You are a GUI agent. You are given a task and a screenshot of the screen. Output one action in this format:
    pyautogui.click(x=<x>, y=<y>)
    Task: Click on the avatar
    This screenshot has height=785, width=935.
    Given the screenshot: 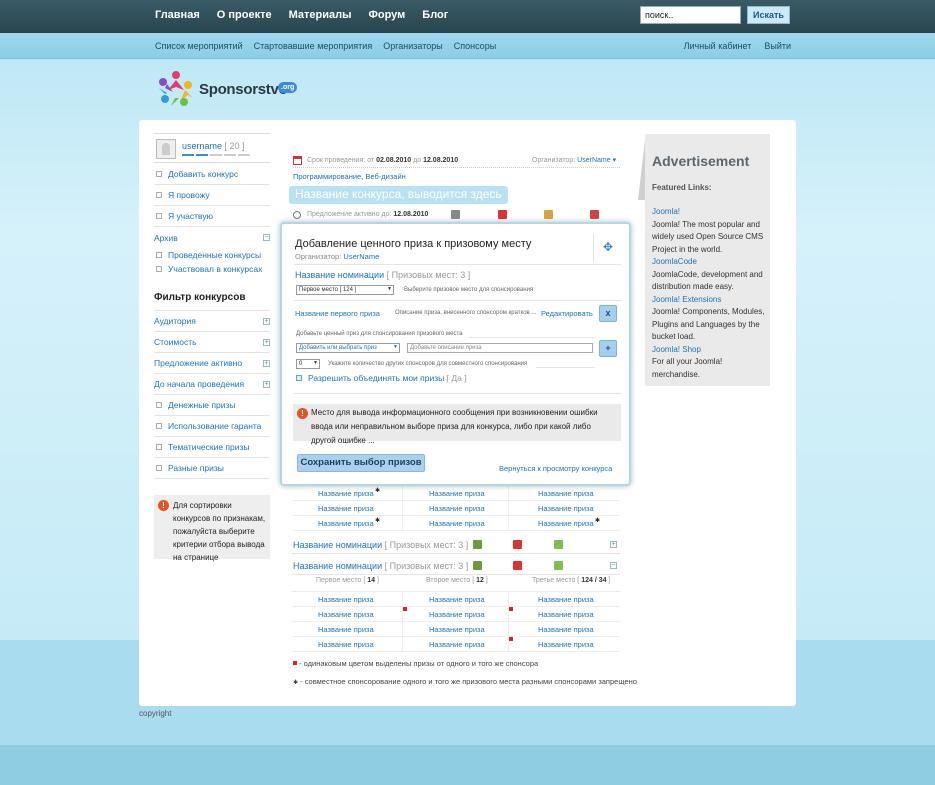 What is the action you would take?
    pyautogui.click(x=166, y=149)
    